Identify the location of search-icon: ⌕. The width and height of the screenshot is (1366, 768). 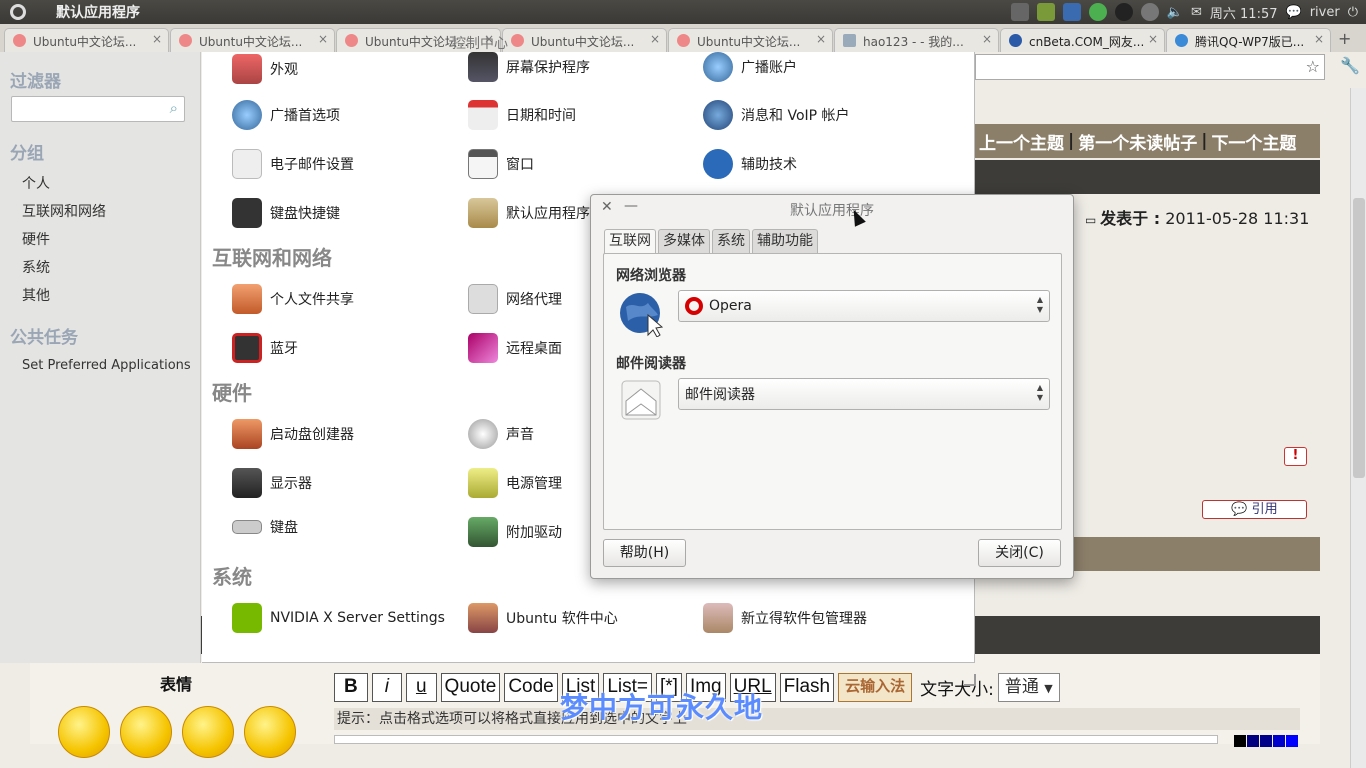
(174, 108).